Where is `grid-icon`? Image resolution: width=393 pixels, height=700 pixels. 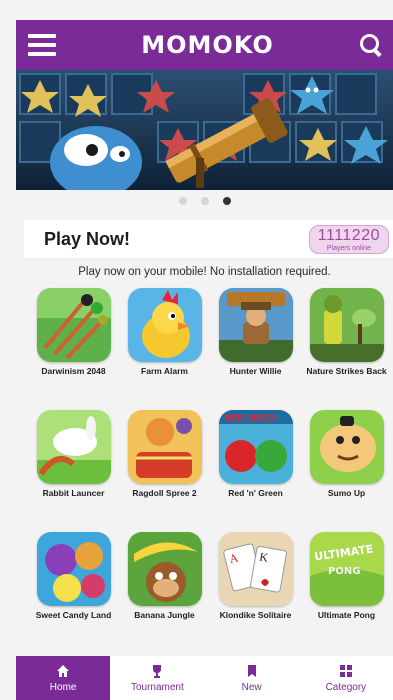 grid-icon is located at coordinates (346, 671).